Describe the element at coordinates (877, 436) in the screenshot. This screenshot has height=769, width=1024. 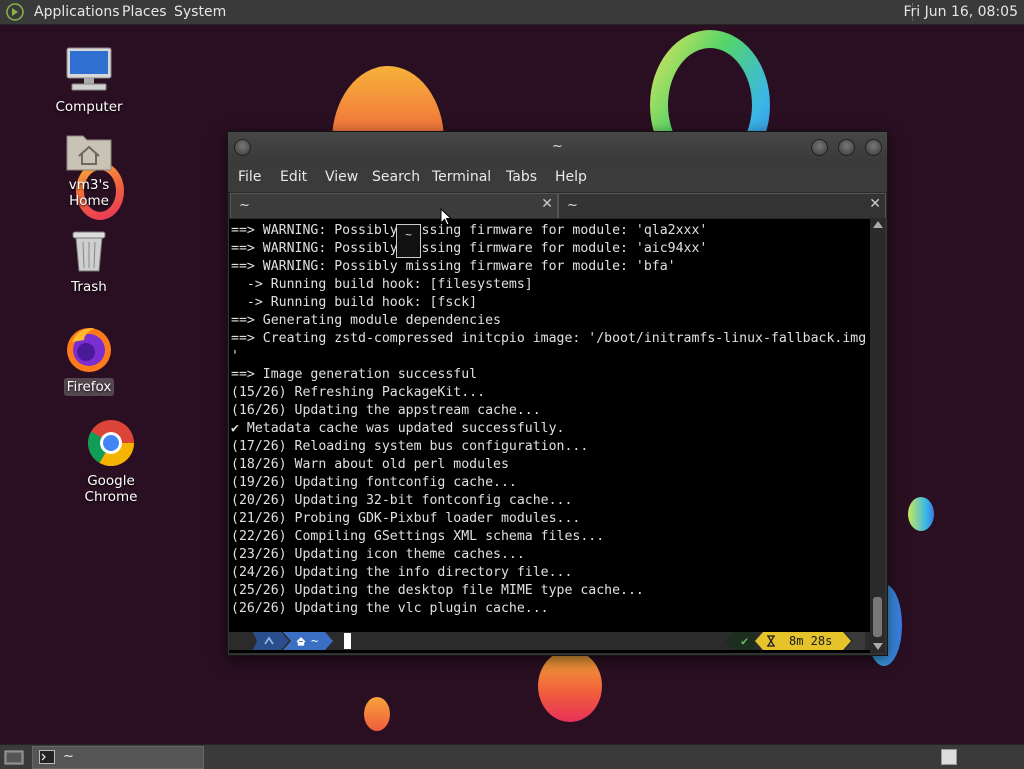
I see `terminal-scrollbar` at that location.